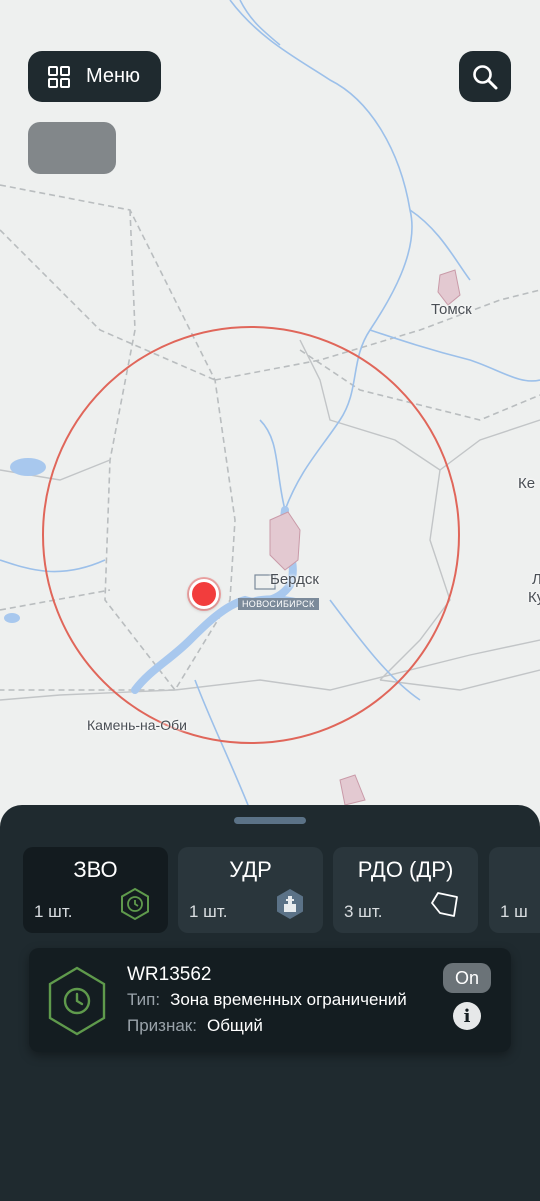 The width and height of the screenshot is (540, 1201). I want to click on polygon-icon, so click(444, 904).